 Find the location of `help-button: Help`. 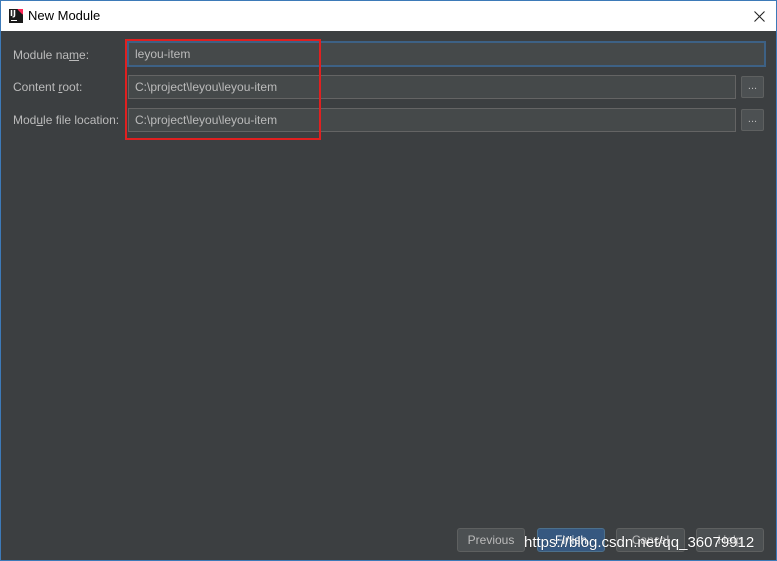

help-button: Help is located at coordinates (730, 540).